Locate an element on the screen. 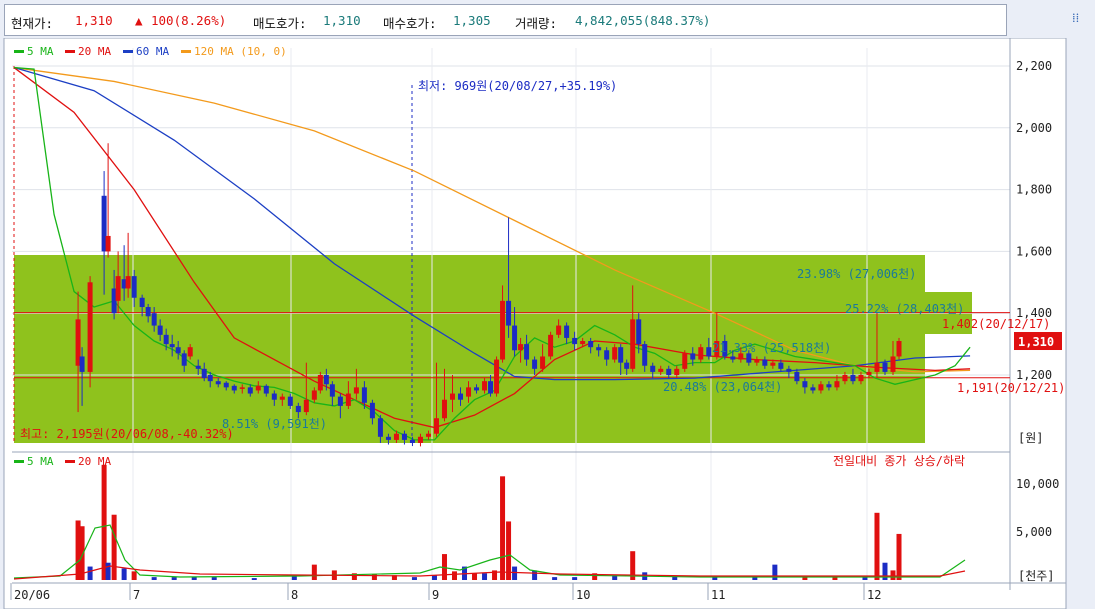  y-tick-label: 1,600 is located at coordinates (1034, 251).